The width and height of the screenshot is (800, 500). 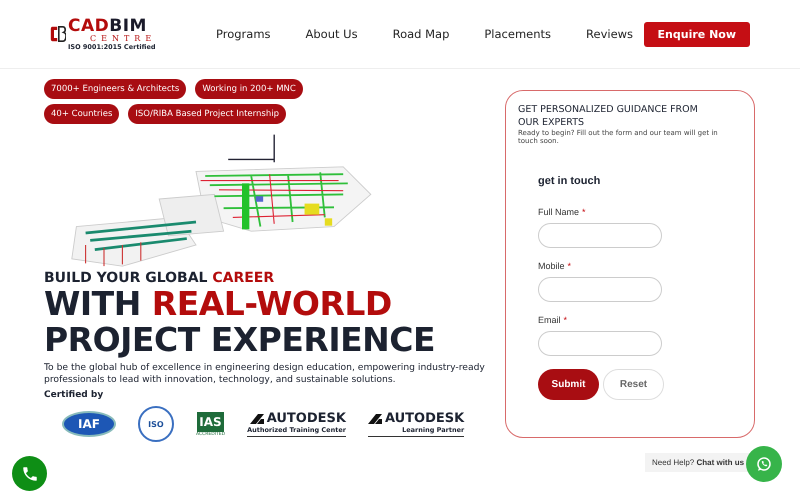 What do you see at coordinates (243, 34) in the screenshot?
I see `nav-link: Programs` at bounding box center [243, 34].